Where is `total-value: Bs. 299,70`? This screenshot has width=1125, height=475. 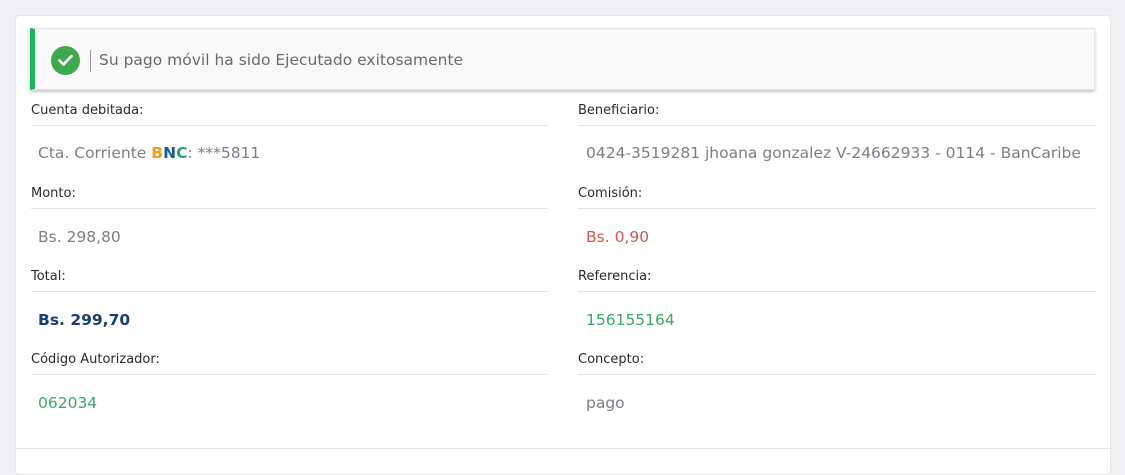 total-value: Bs. 299,70 is located at coordinates (84, 320).